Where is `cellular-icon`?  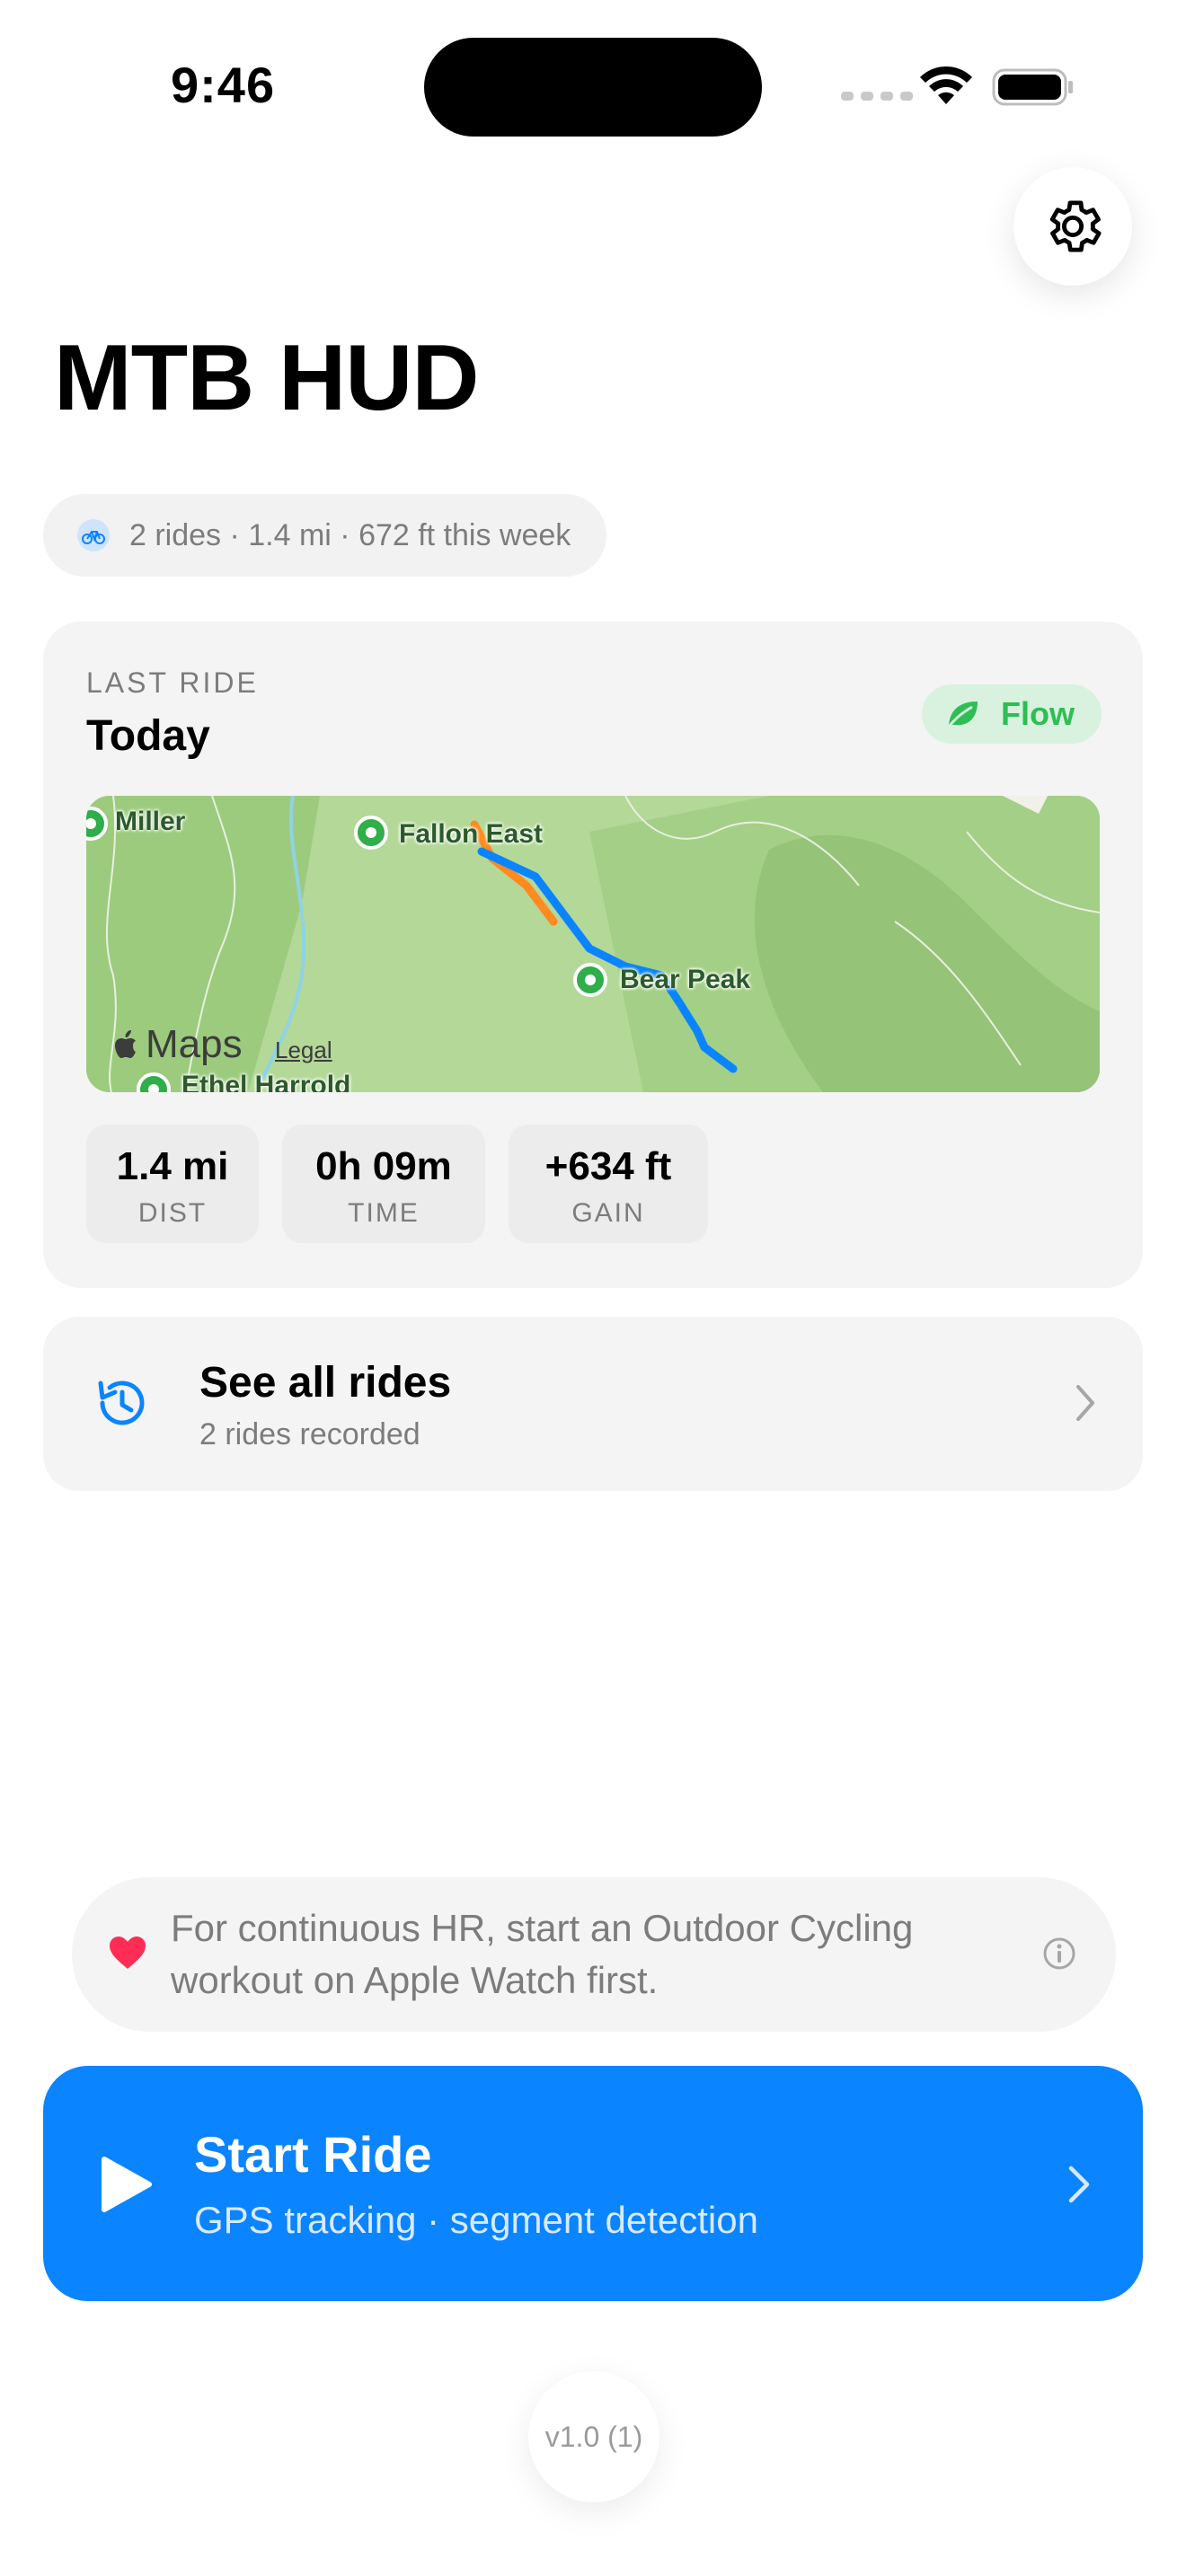
cellular-icon is located at coordinates (877, 96).